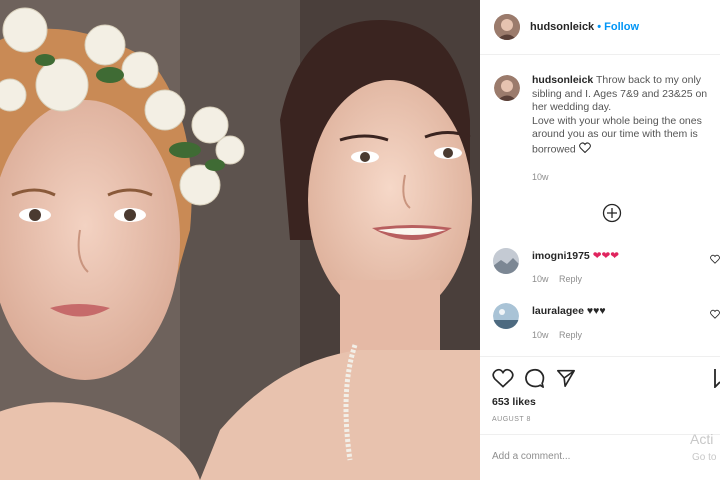 The image size is (720, 480). I want to click on likes-count: 653 likes, so click(514, 402).